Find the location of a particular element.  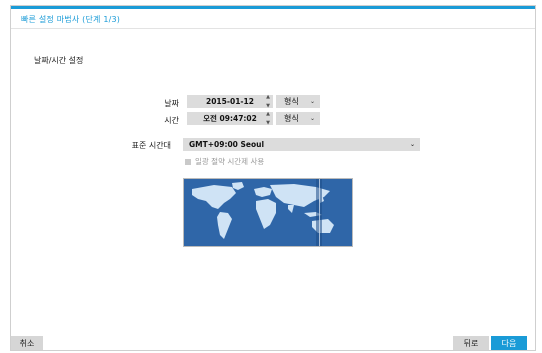

back-button: 뒤로 is located at coordinates (471, 343).